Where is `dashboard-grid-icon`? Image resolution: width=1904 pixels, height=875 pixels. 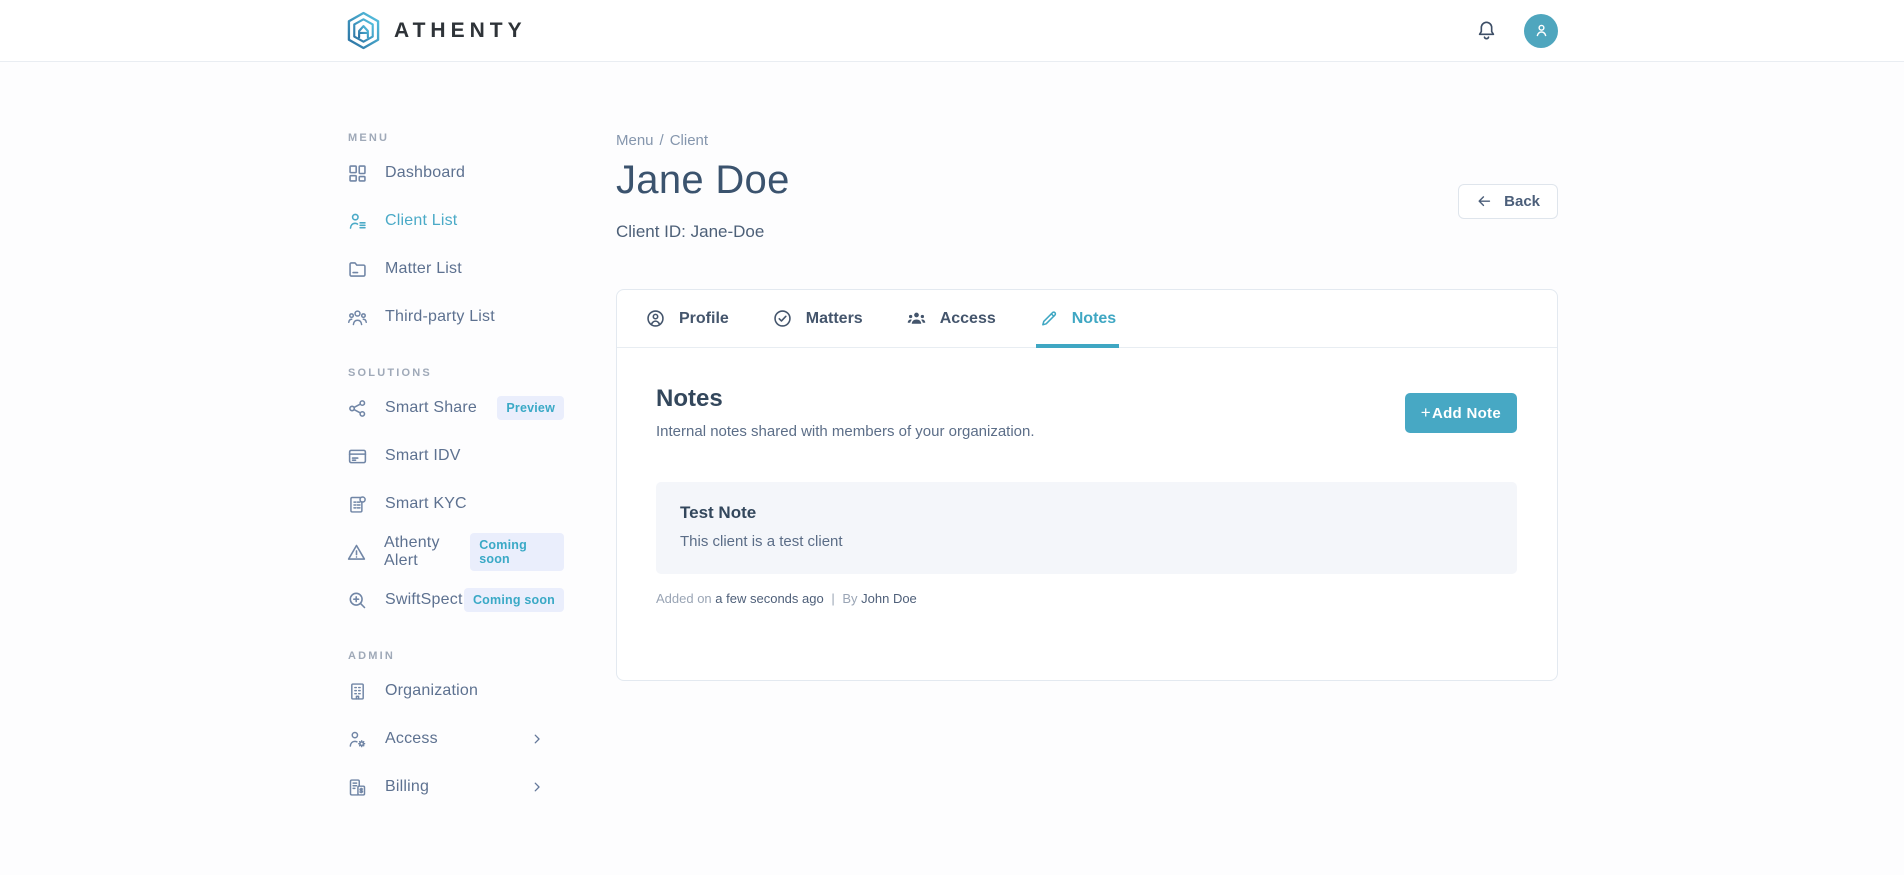 dashboard-grid-icon is located at coordinates (357, 173).